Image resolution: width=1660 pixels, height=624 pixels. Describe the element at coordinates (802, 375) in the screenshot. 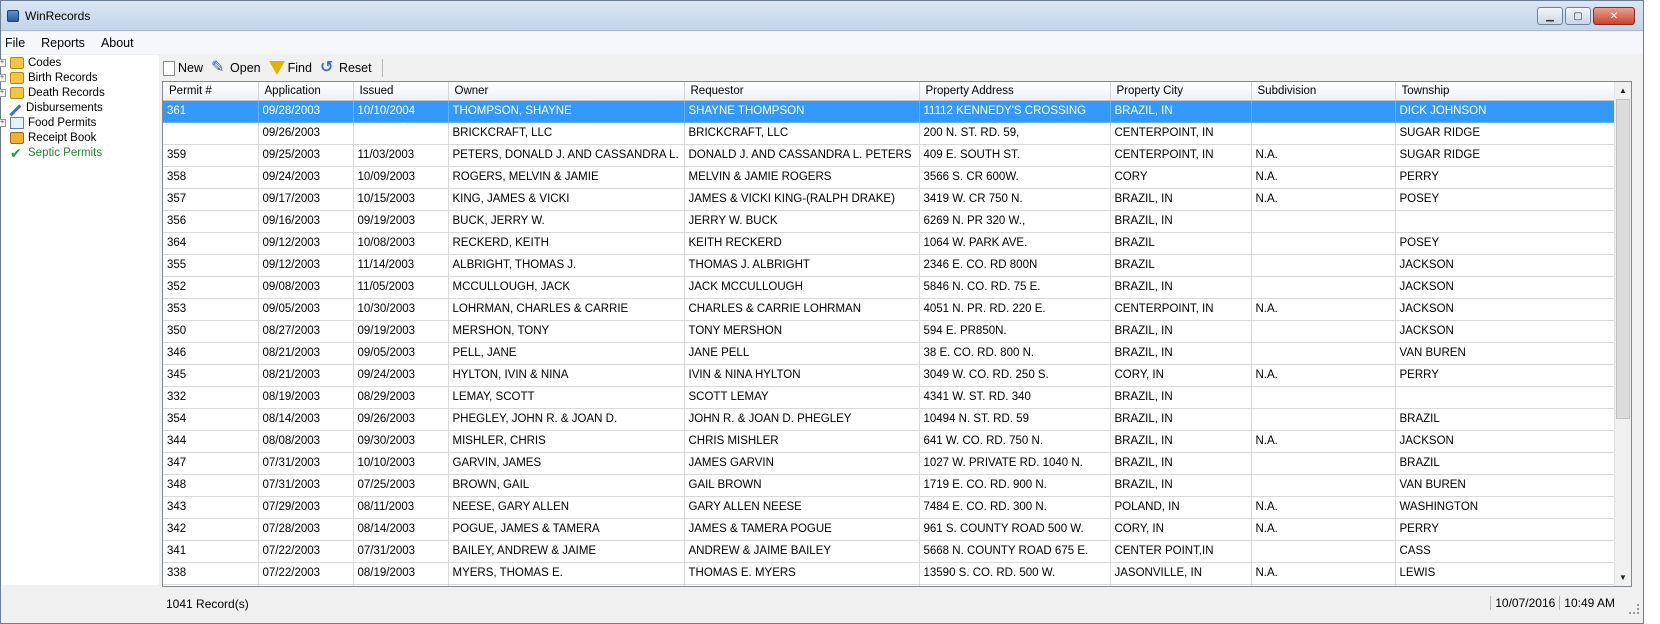

I see `cell-requestor: IVIN & NINA HYLTON` at that location.